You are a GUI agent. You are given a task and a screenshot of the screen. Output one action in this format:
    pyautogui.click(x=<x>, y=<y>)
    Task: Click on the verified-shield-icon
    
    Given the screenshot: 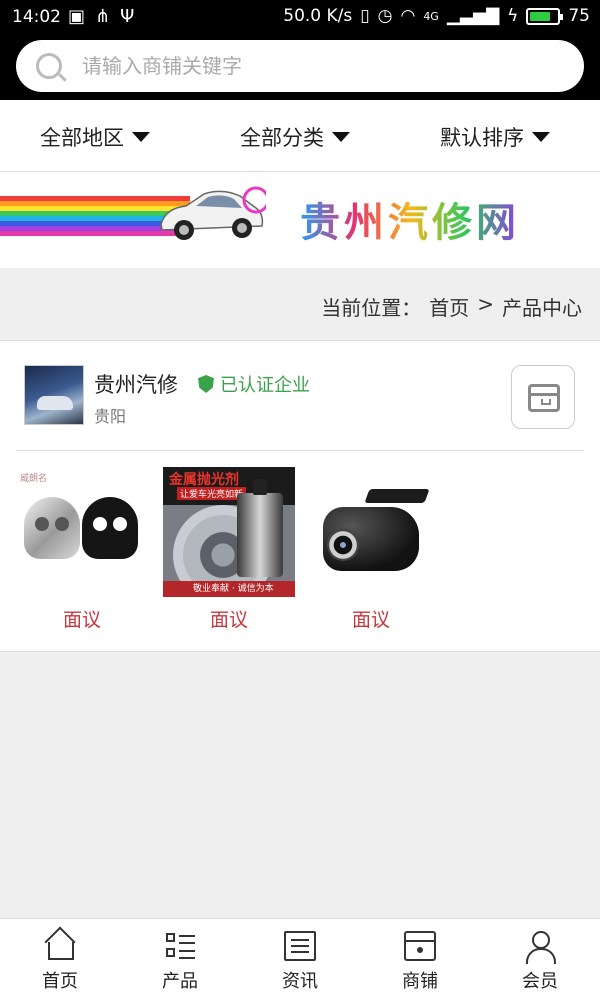 What is the action you would take?
    pyautogui.click(x=206, y=384)
    